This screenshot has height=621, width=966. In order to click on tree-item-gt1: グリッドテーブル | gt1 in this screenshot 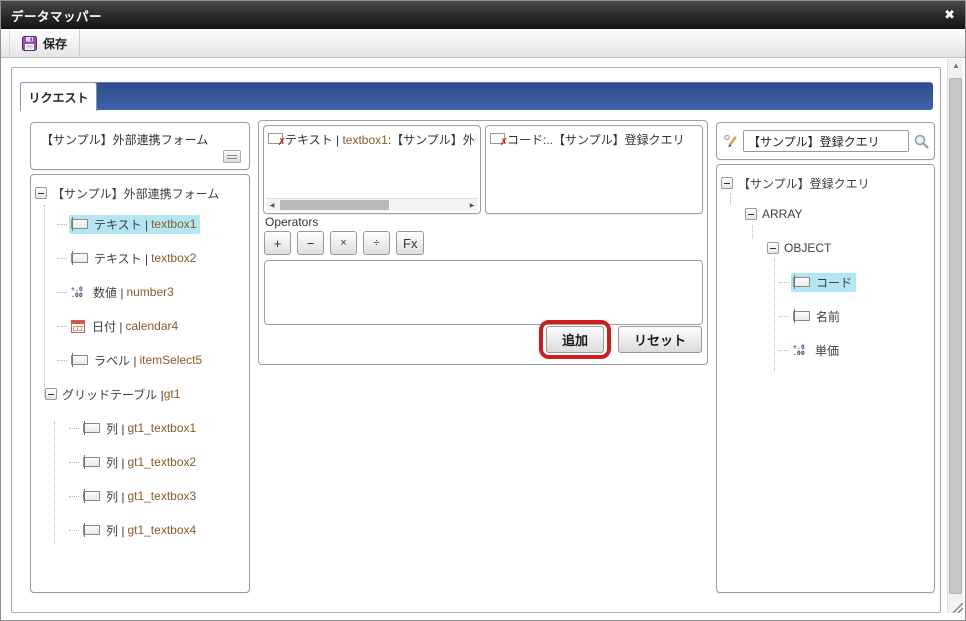, I will do `click(140, 394)`.